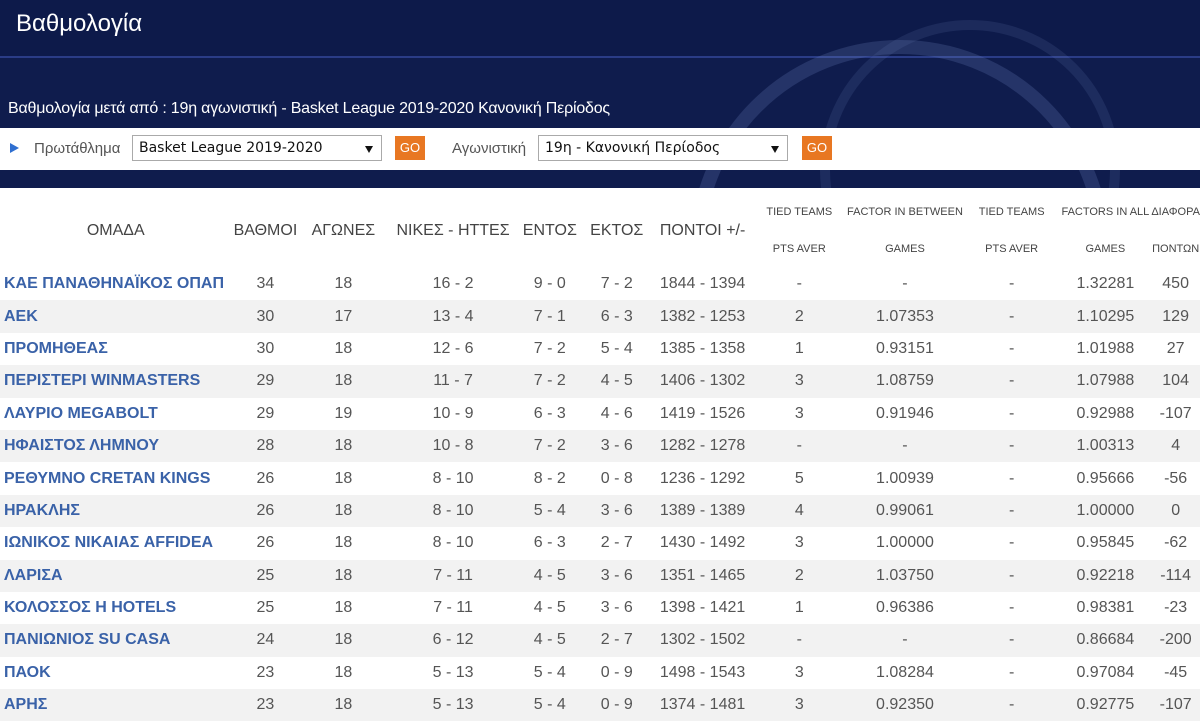  I want to click on score-cell: 1419 - 1526, so click(702, 413).